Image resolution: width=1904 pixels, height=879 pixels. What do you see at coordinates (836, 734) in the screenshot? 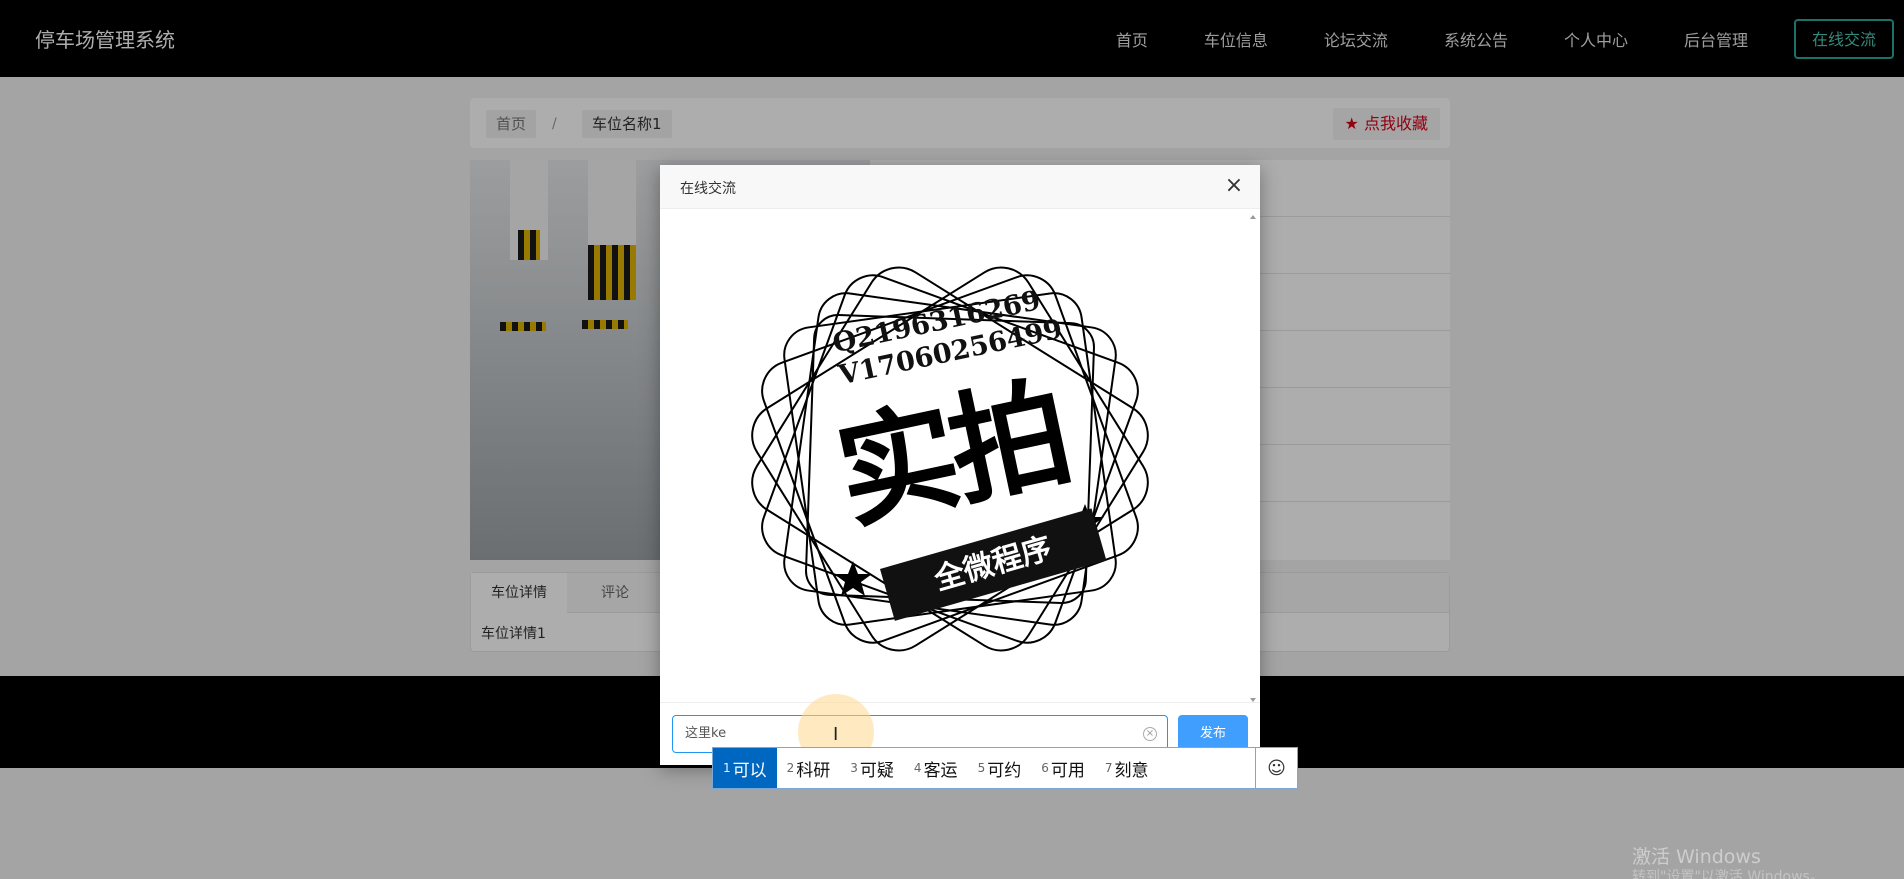
I see `text-cursor-icon: I` at bounding box center [836, 734].